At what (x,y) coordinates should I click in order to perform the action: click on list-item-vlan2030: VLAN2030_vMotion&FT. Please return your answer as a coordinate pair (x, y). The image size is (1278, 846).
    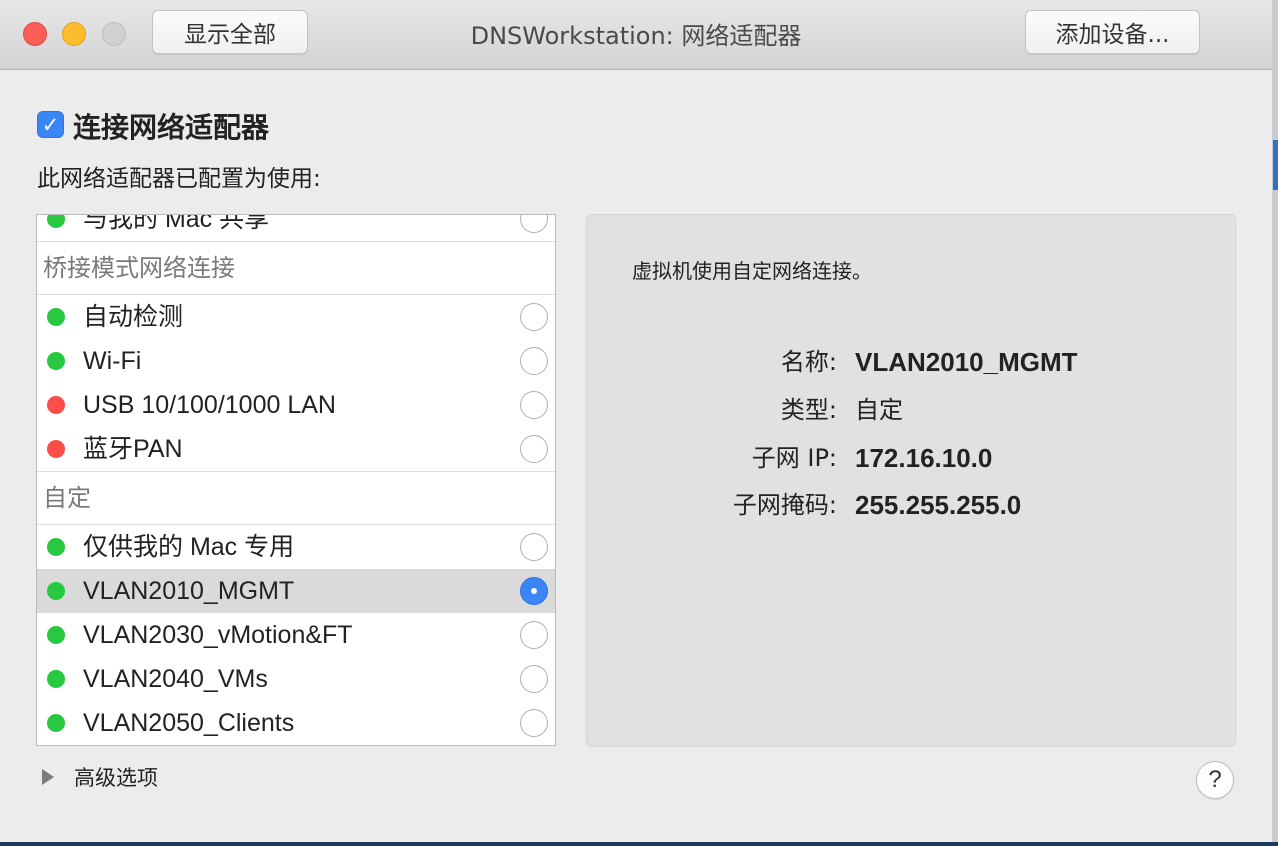
    Looking at the image, I should click on (296, 635).